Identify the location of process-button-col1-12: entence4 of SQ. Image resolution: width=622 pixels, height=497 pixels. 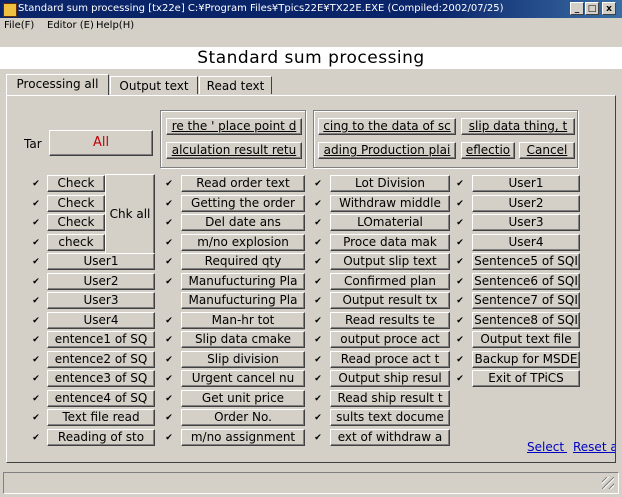
(101, 398).